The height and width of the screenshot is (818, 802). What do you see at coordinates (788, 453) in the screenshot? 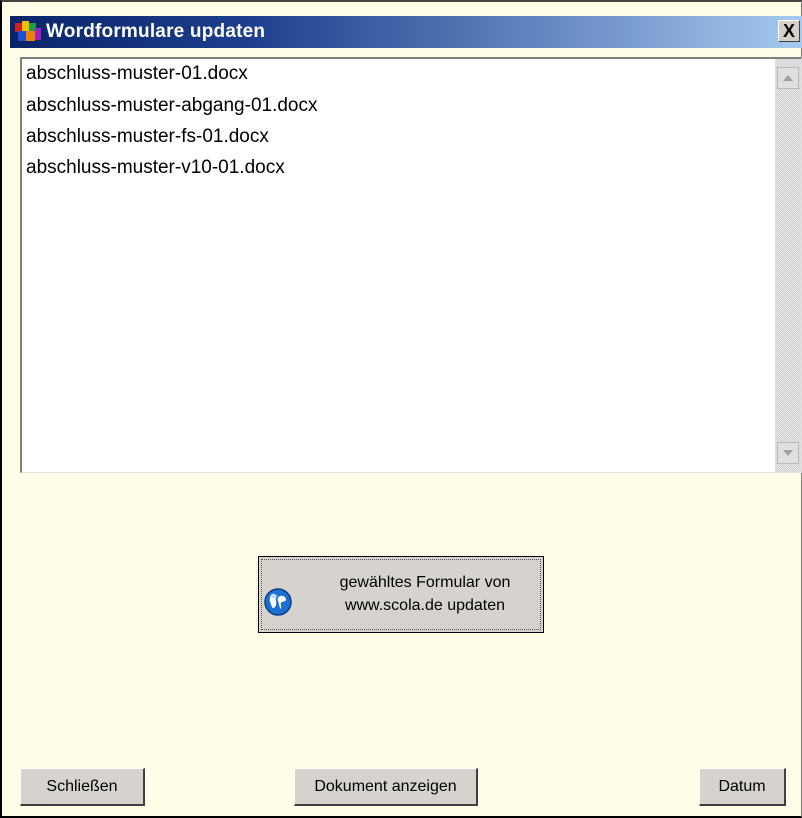
I see `scroll-down-icon` at bounding box center [788, 453].